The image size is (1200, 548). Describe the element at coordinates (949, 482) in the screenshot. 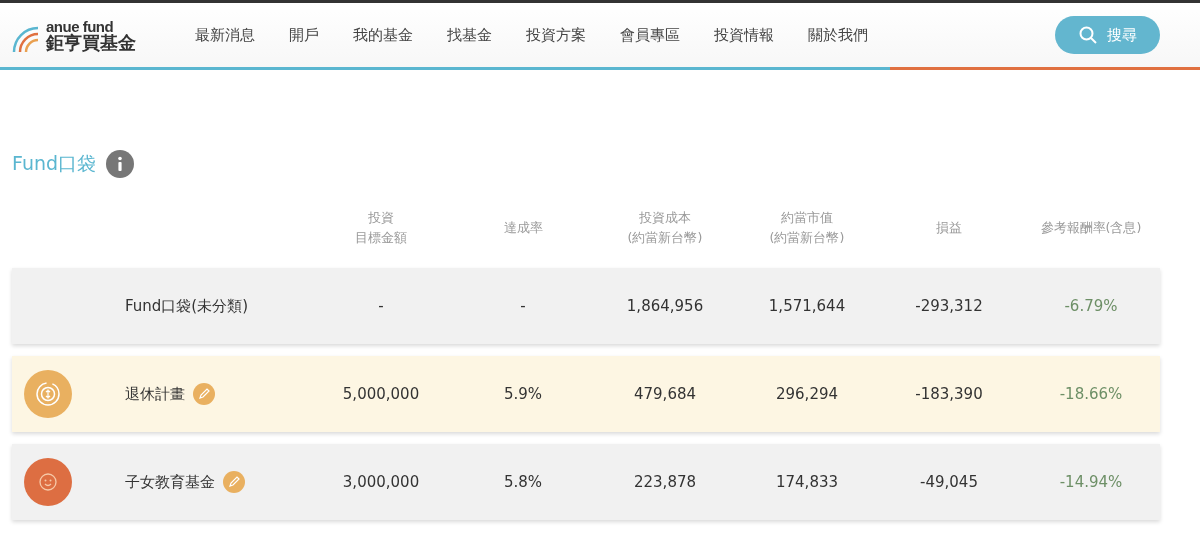

I see `table-cell-text: -49,045` at that location.